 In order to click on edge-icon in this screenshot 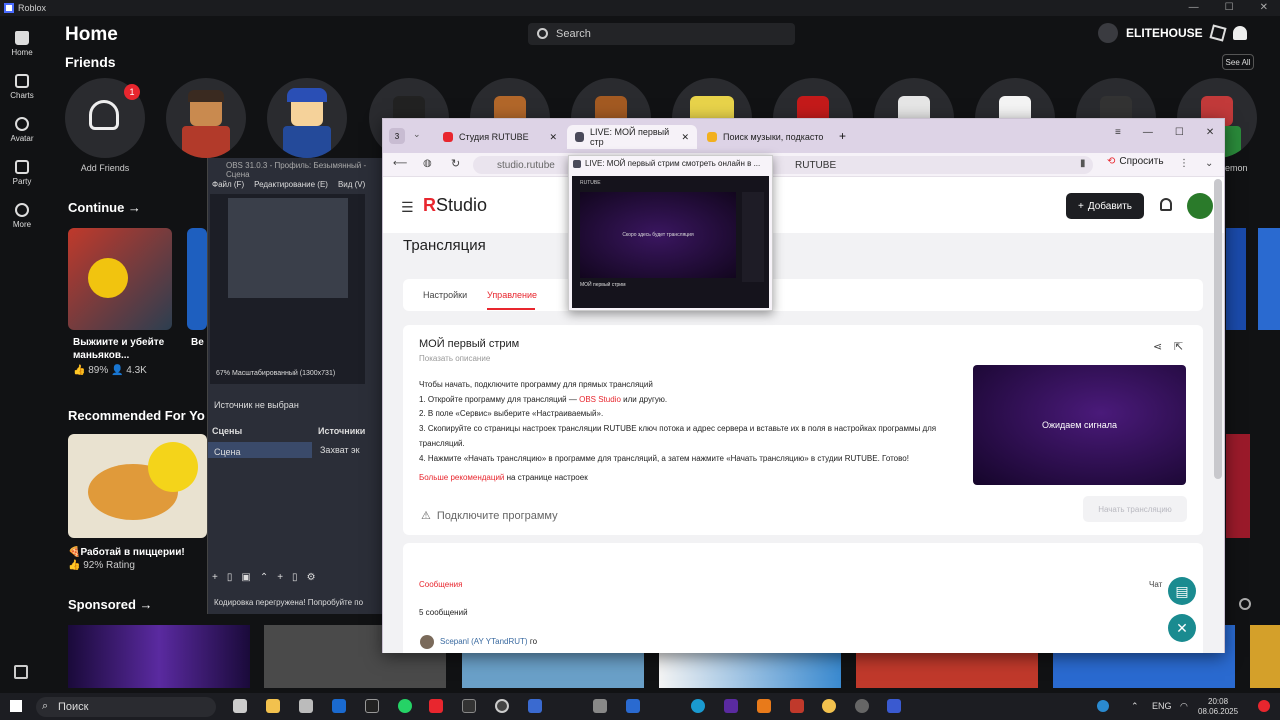, I will do `click(698, 706)`.